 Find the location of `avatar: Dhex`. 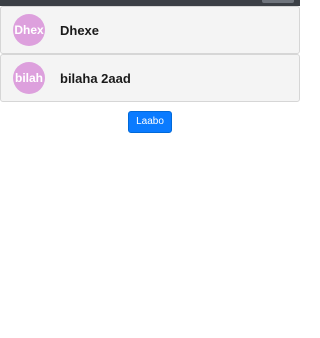

avatar: Dhex is located at coordinates (29, 30).